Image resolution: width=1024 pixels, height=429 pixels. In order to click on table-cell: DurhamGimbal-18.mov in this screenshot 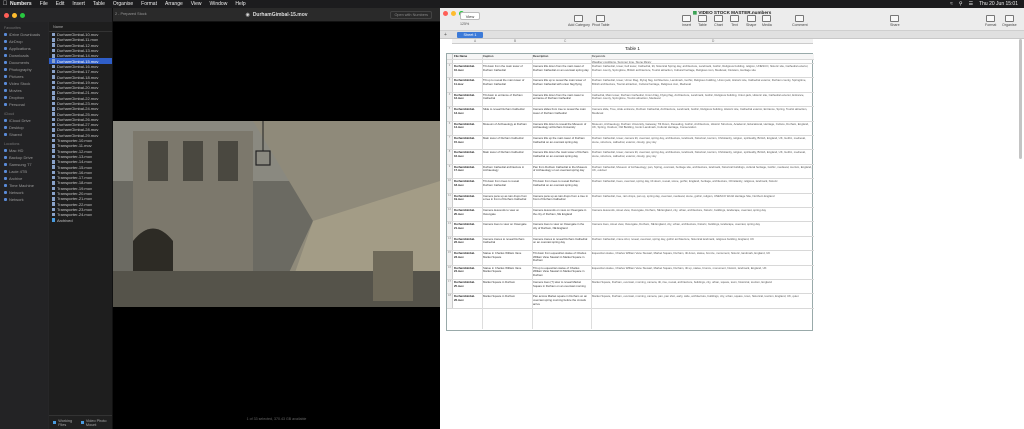, I will do `click(467, 183)`.